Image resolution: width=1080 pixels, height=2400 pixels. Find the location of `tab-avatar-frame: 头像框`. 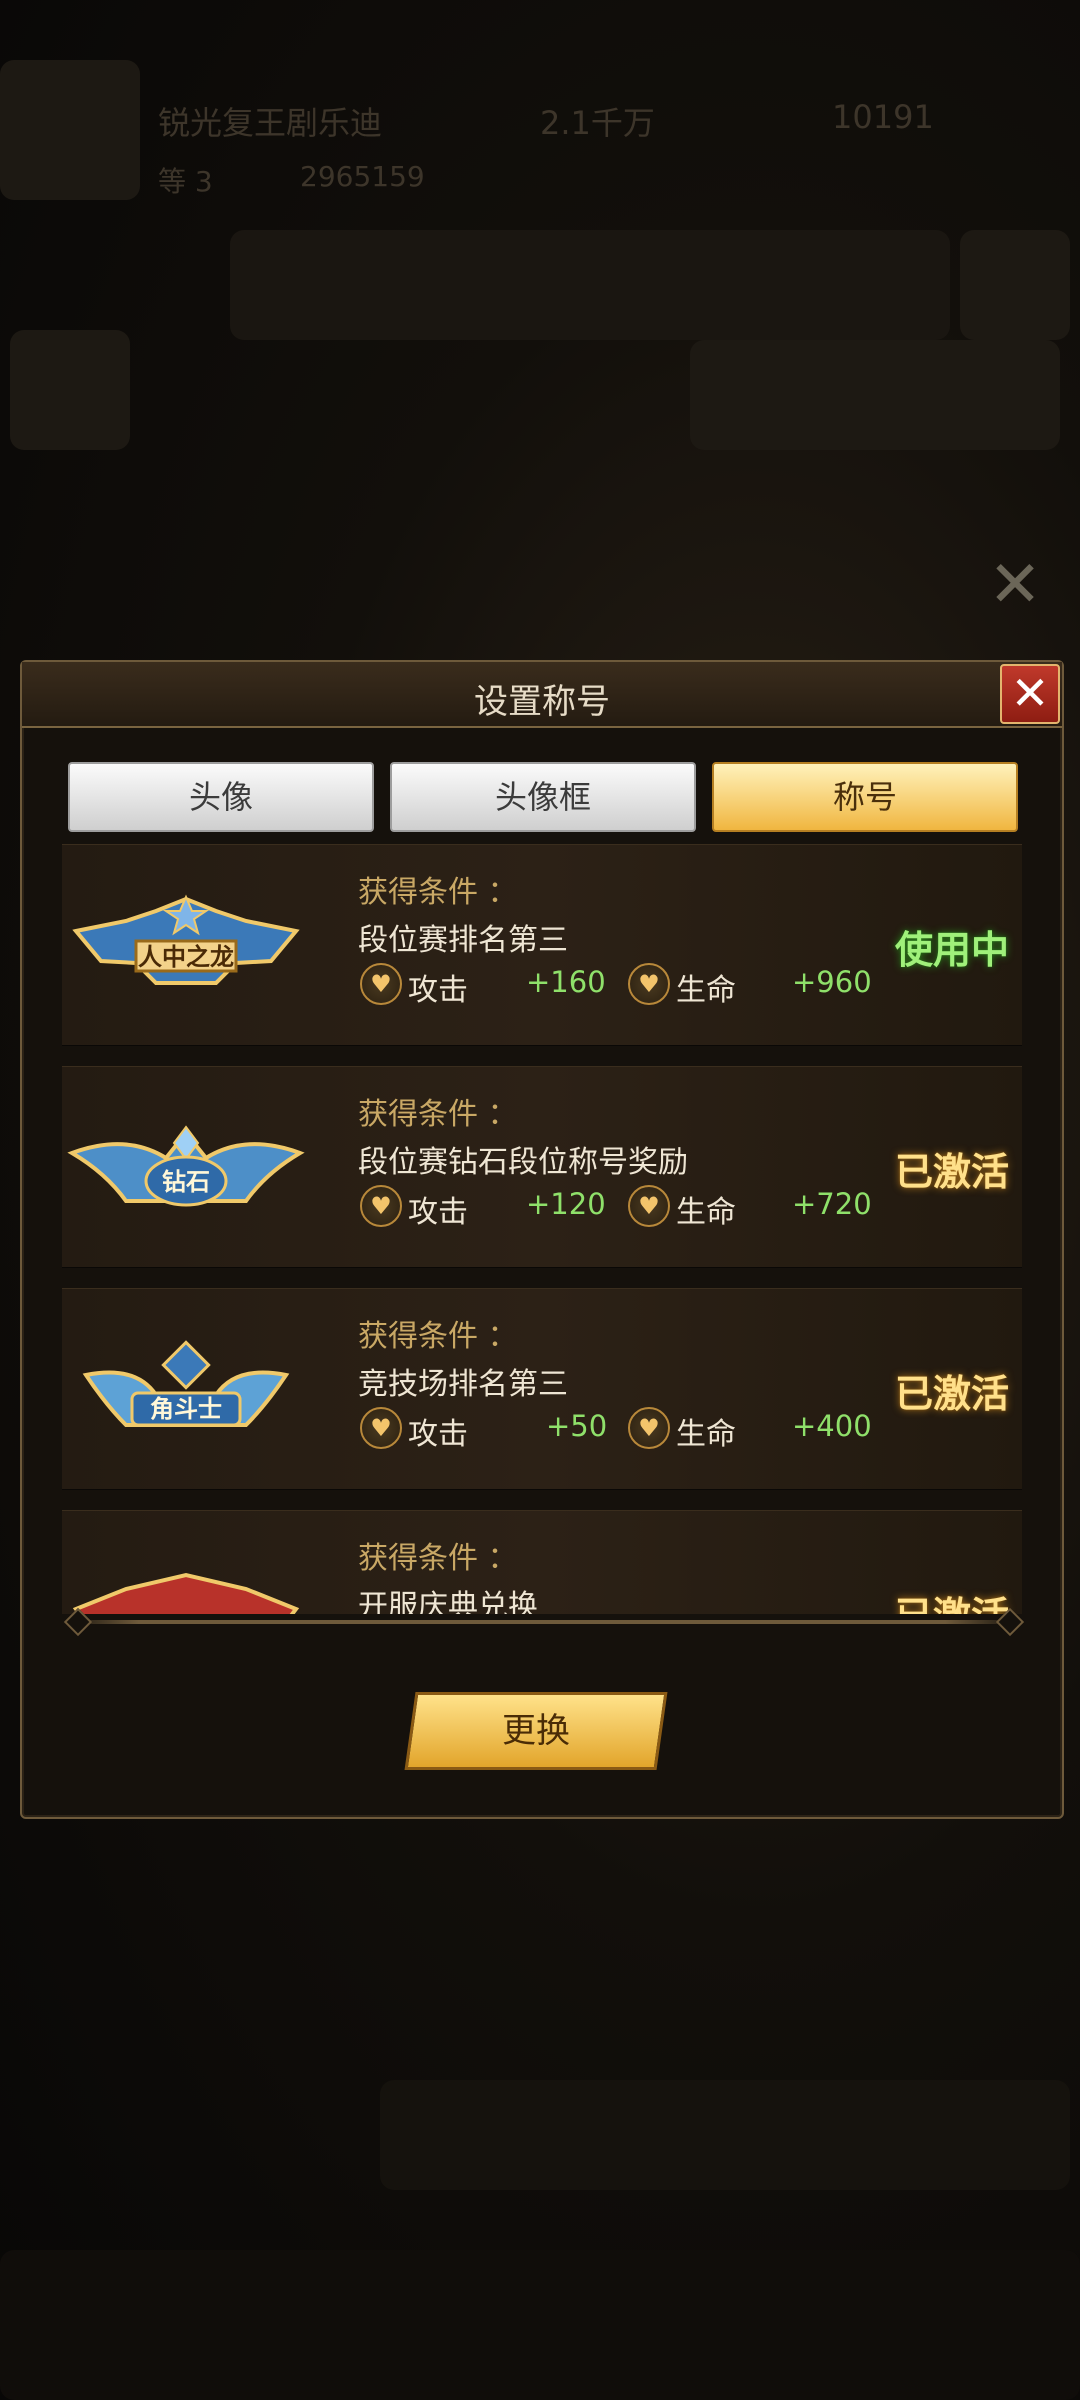

tab-avatar-frame: 头像框 is located at coordinates (543, 797).